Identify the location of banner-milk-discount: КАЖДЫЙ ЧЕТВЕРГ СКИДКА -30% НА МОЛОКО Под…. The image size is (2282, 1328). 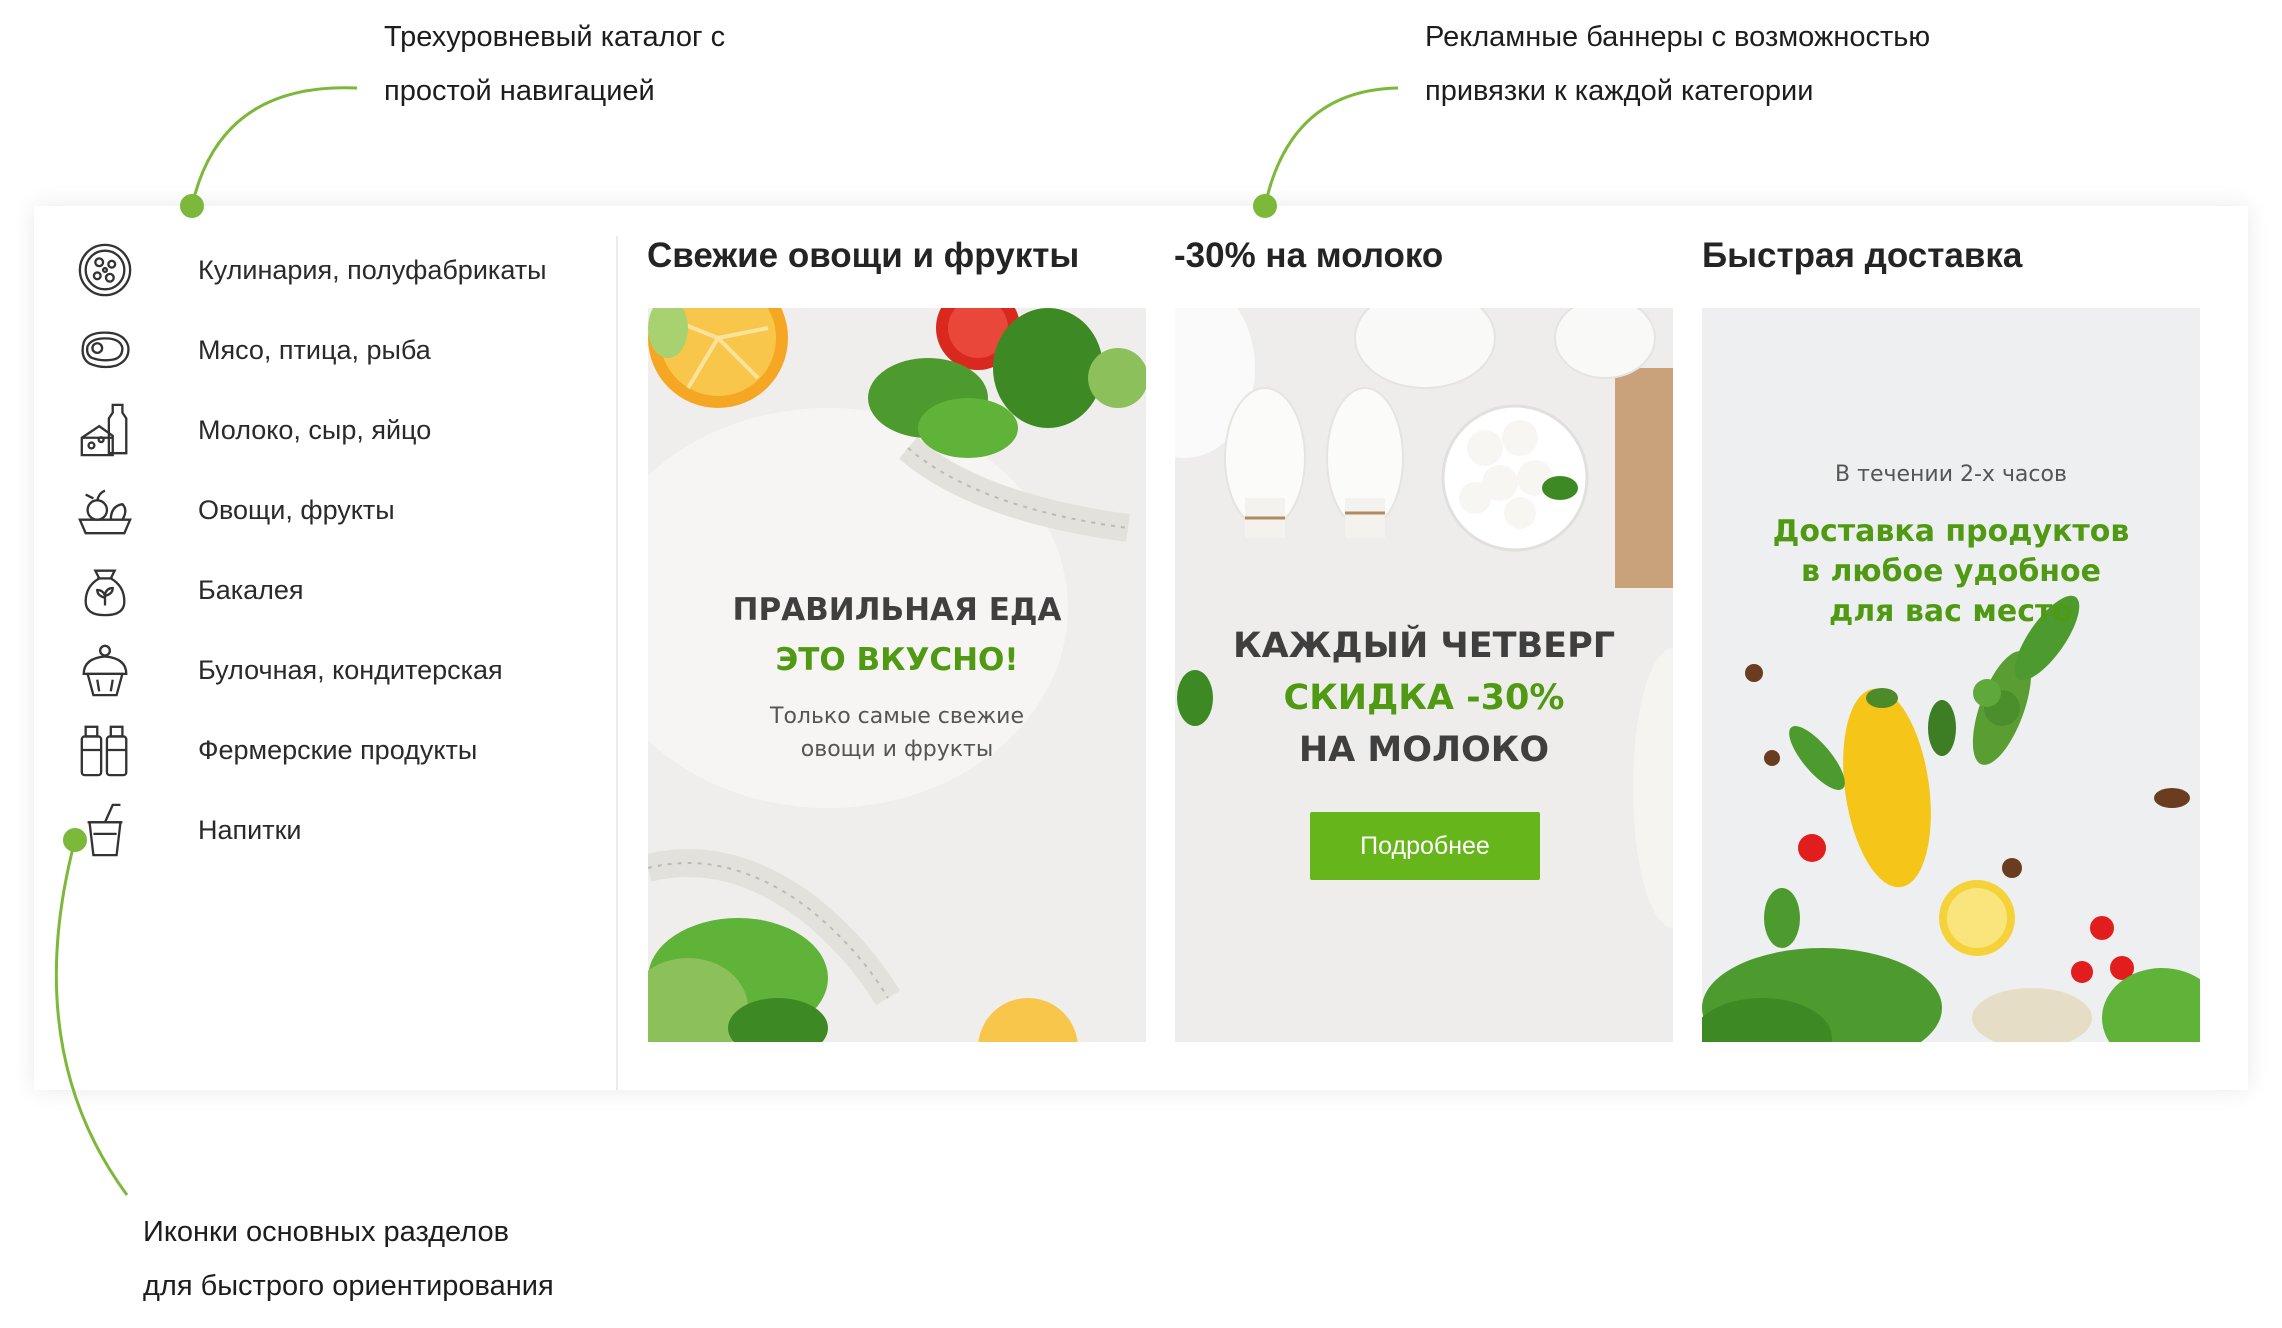
(1424, 675).